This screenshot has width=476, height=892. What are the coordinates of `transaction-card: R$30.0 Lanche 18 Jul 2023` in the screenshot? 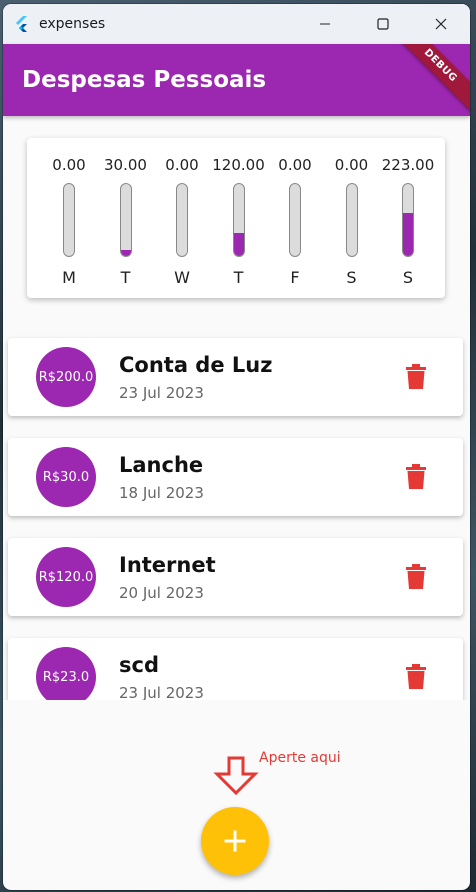 It's located at (235, 477).